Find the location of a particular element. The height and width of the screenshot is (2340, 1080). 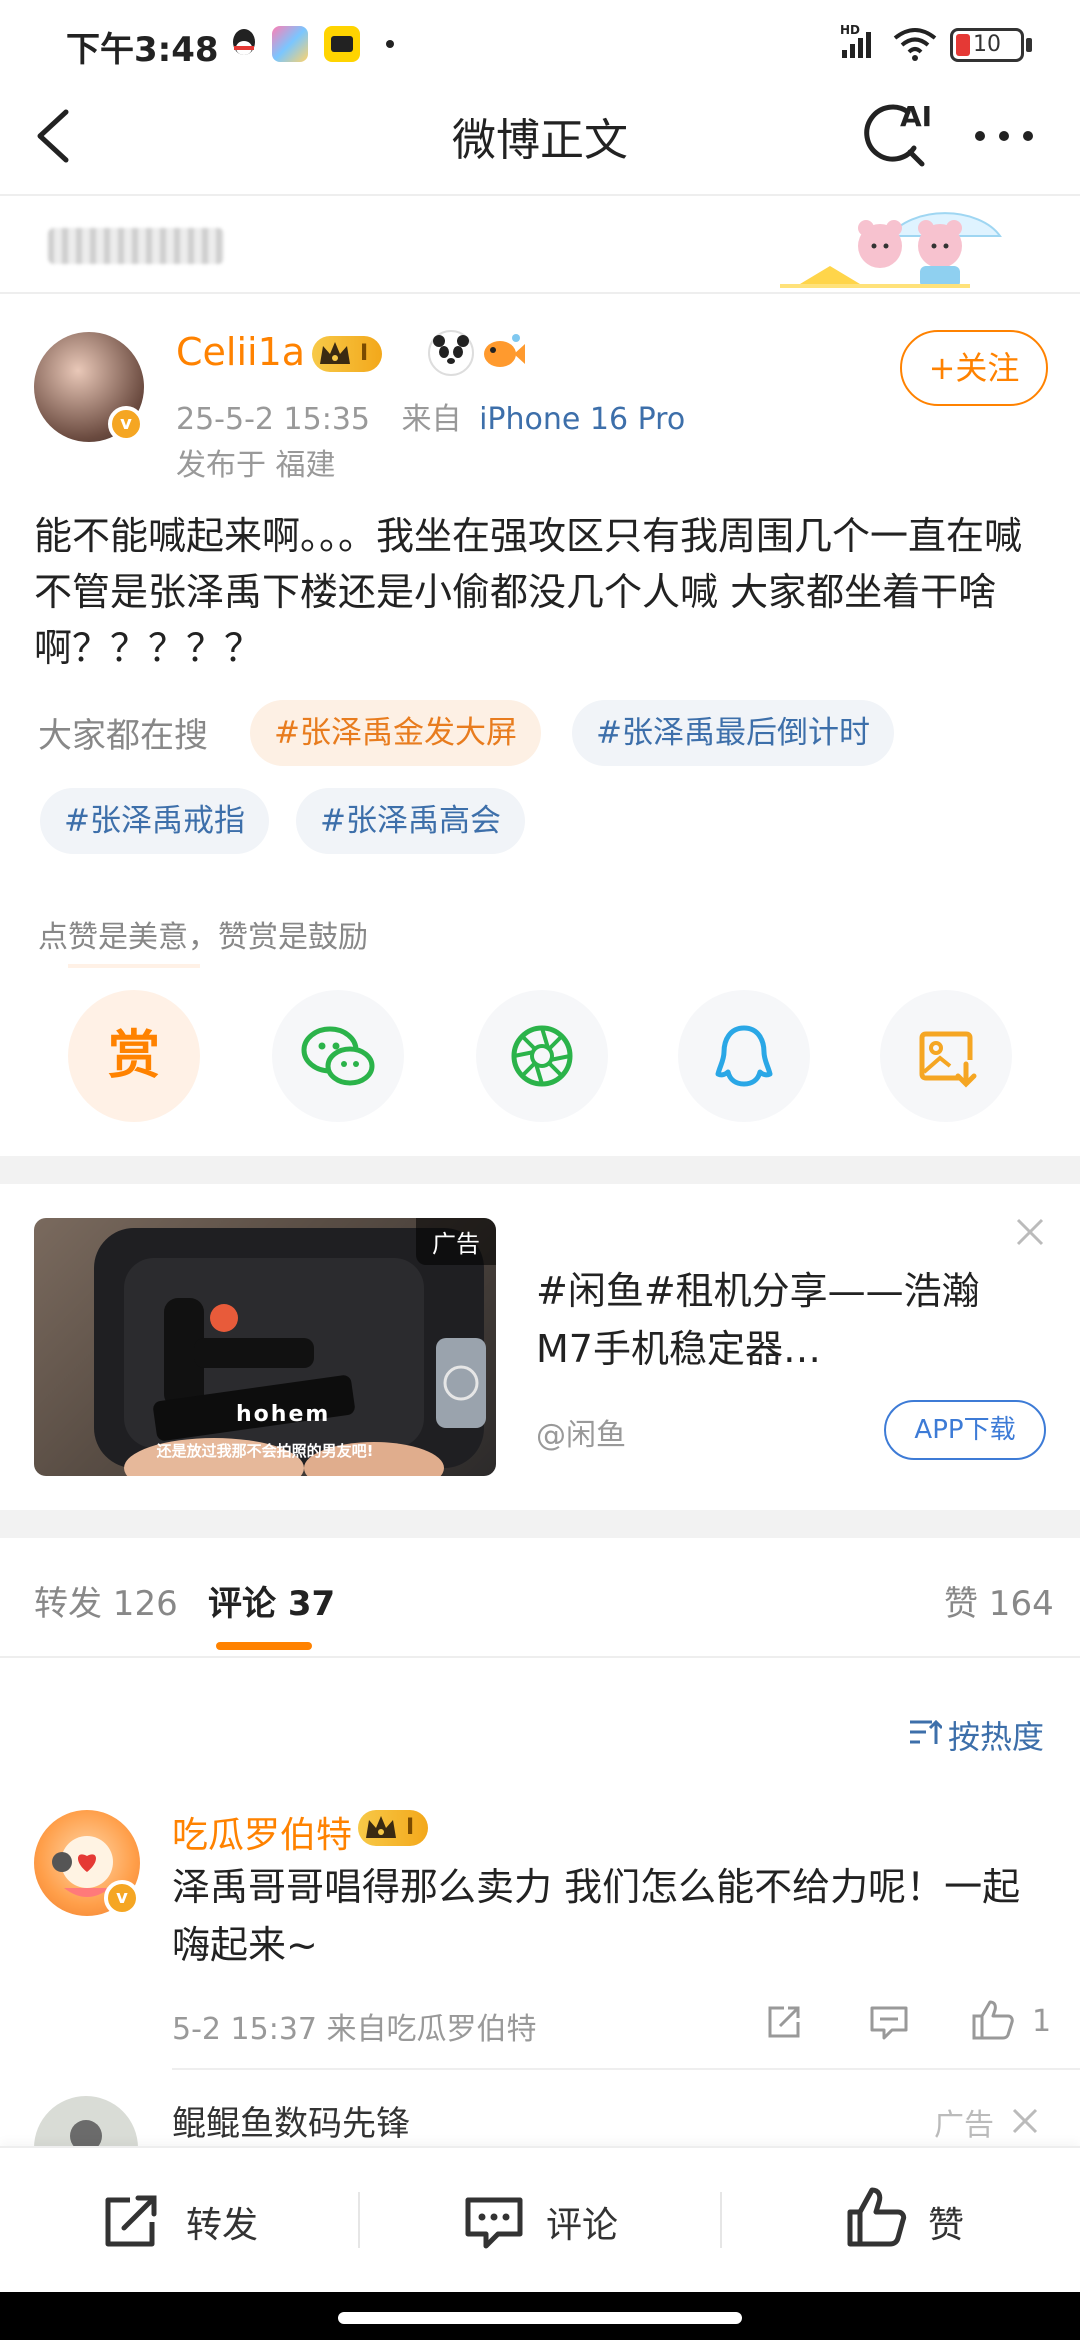

bottom-like-button: 赞 is located at coordinates (934, 2219).